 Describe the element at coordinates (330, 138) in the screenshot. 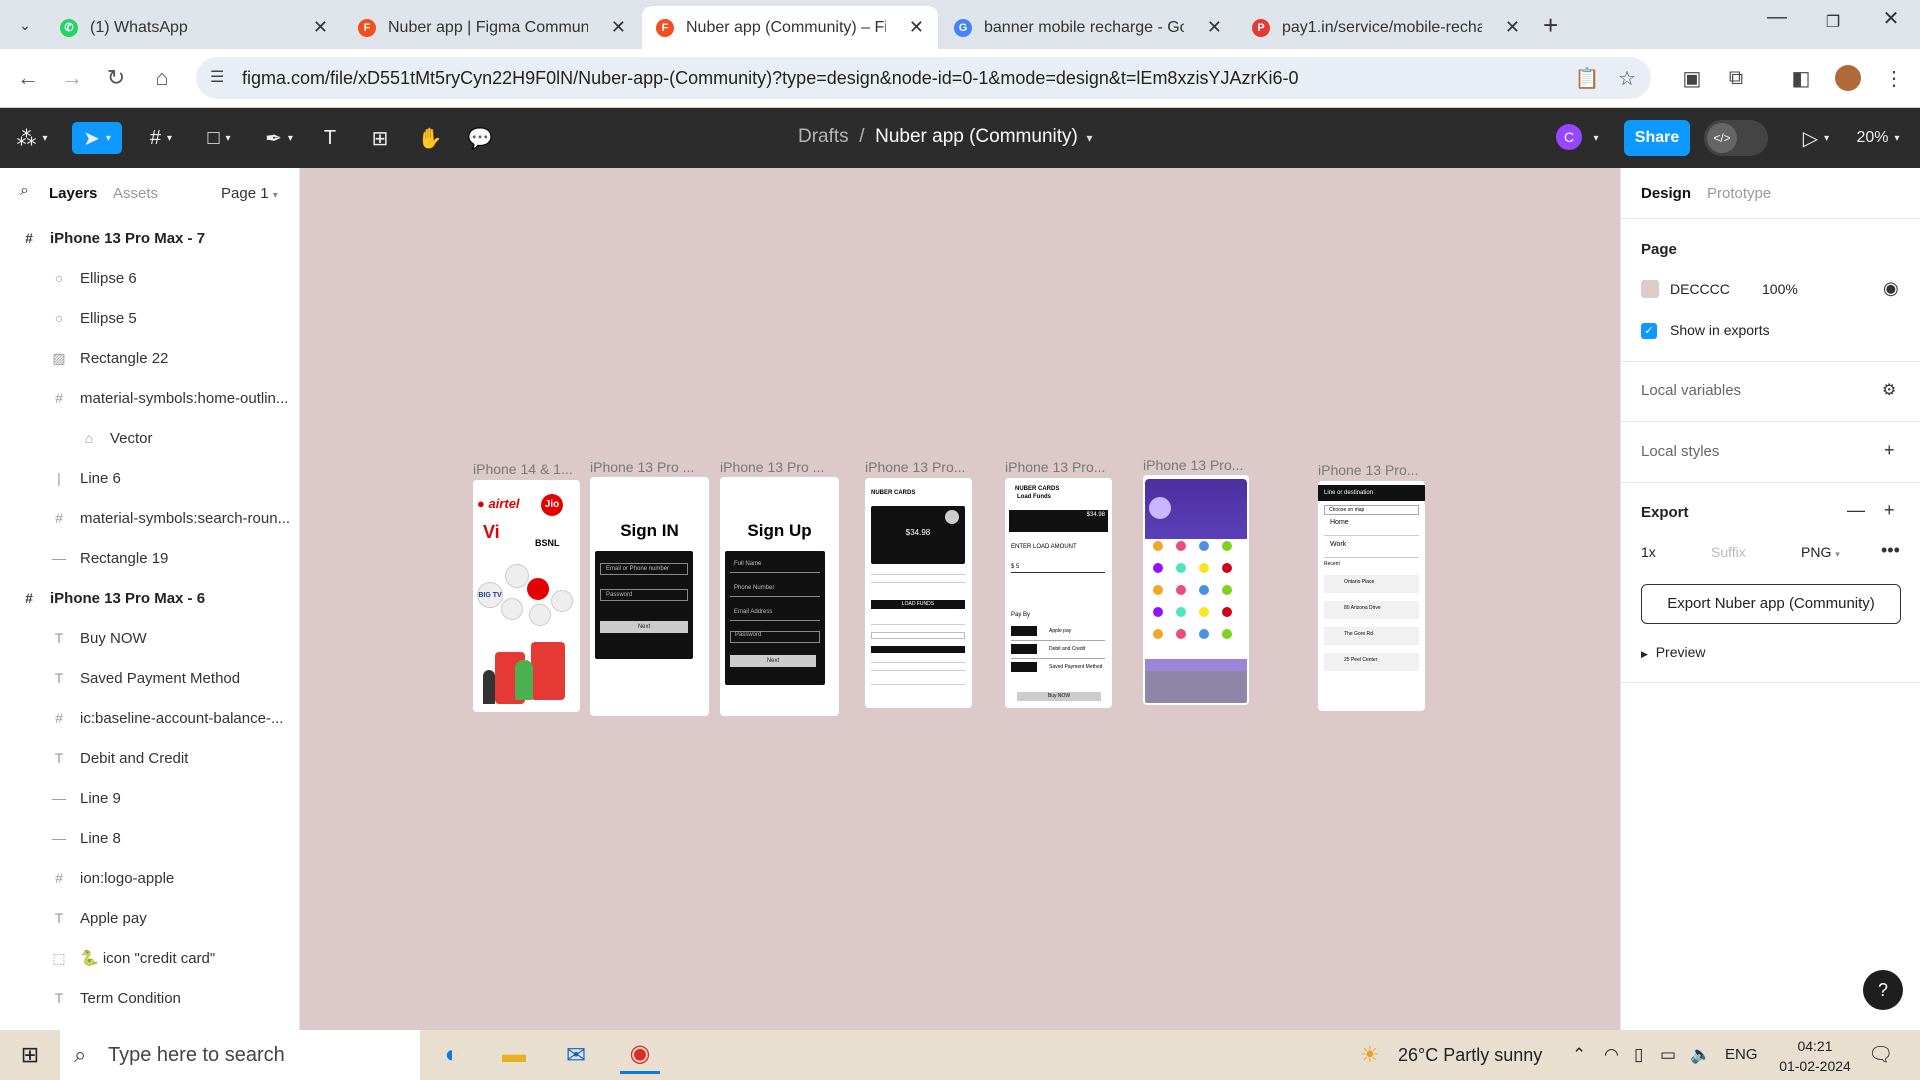

I see `text-tool-icon: T` at that location.